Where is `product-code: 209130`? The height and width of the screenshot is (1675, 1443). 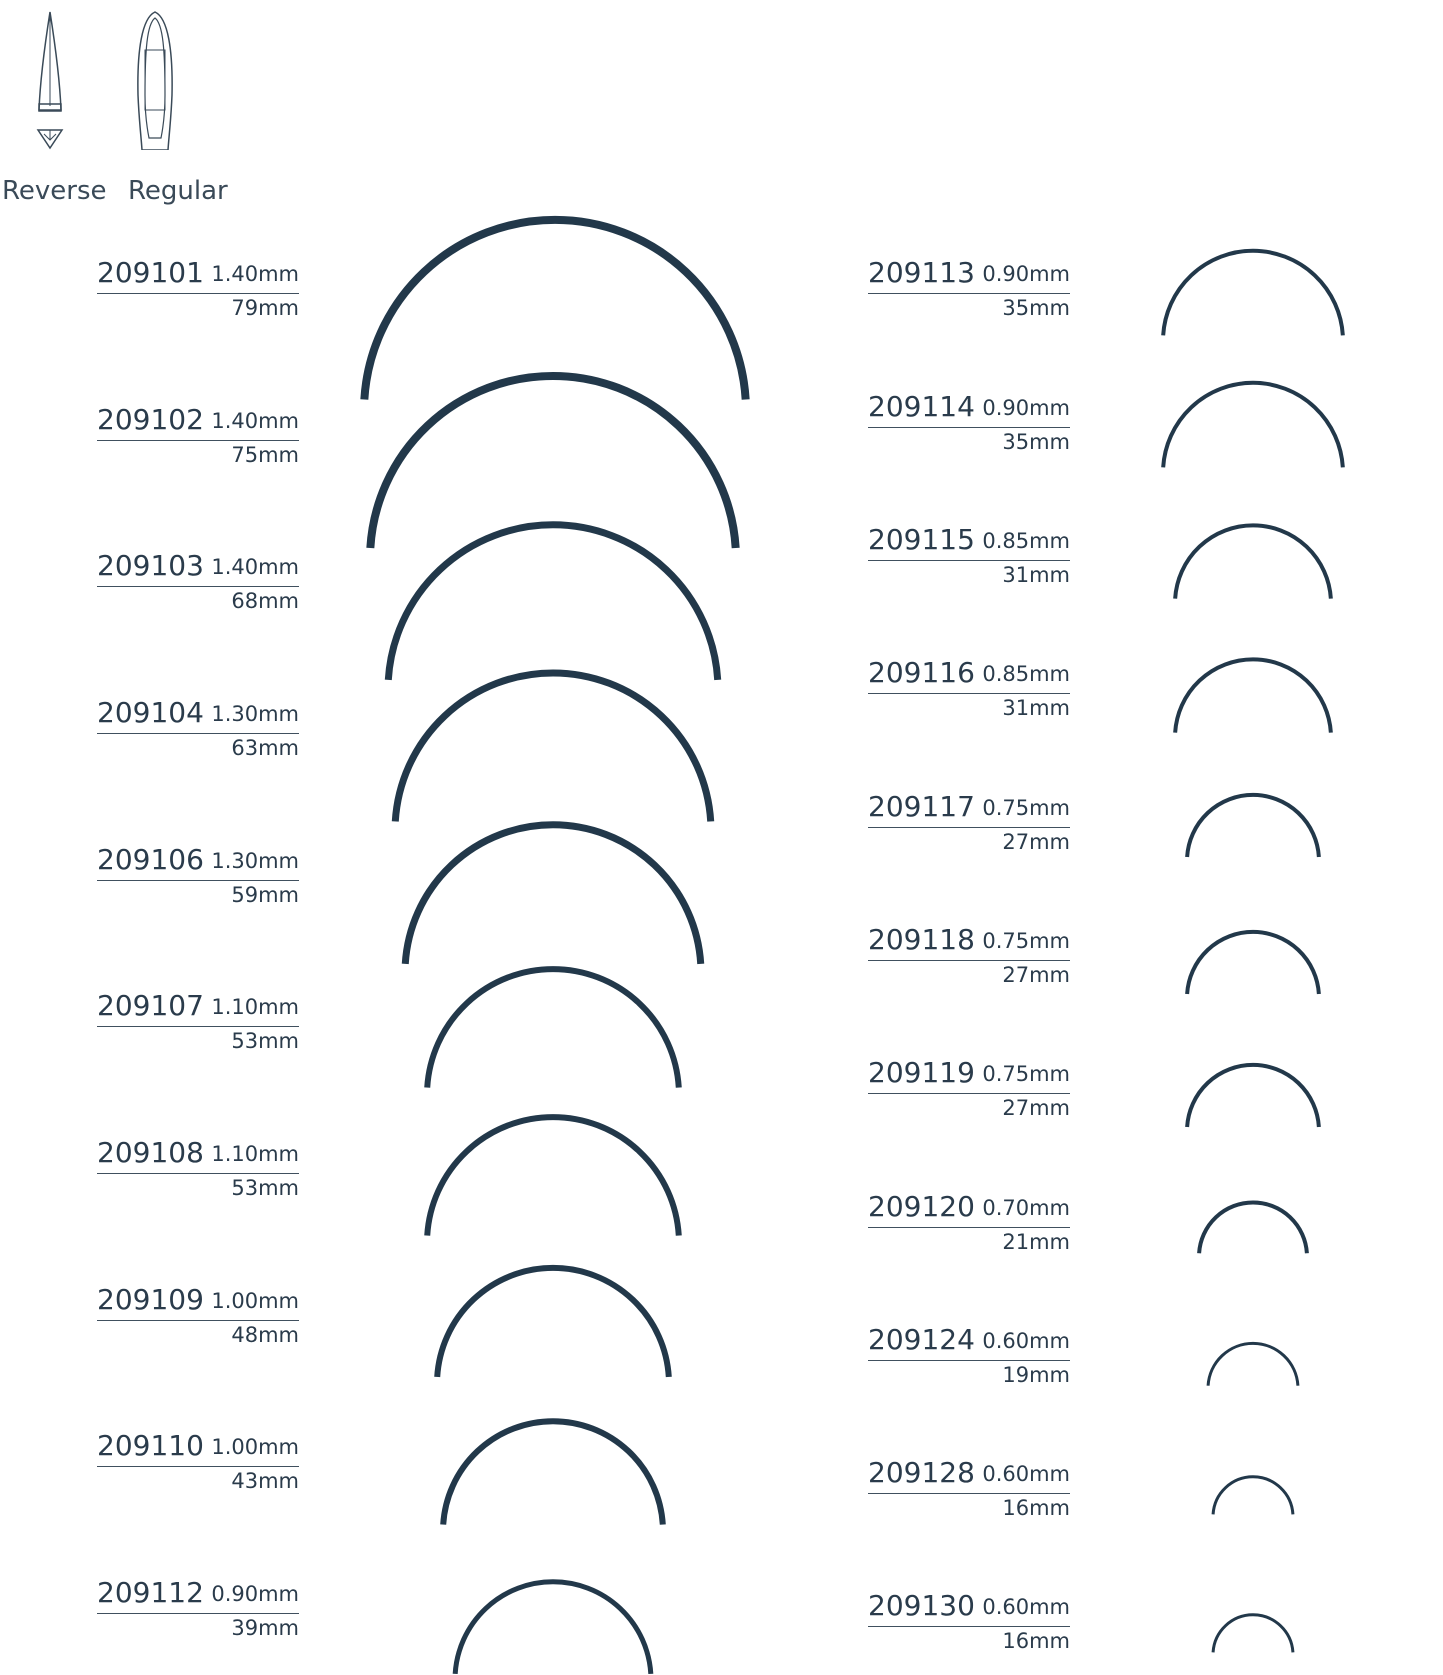 product-code: 209130 is located at coordinates (921, 1605).